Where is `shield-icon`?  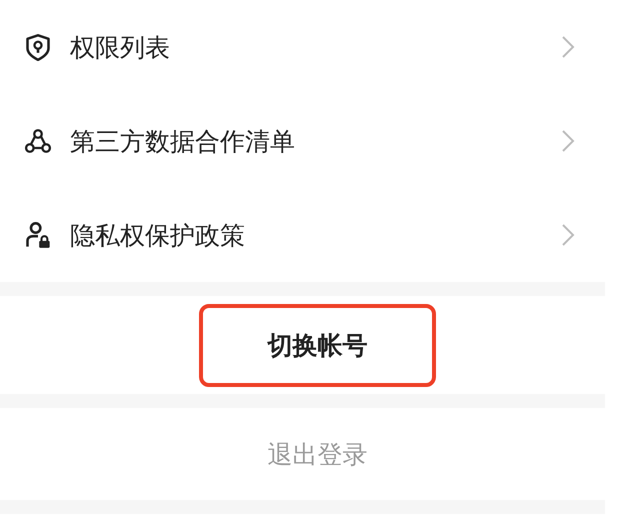 shield-icon is located at coordinates (38, 47).